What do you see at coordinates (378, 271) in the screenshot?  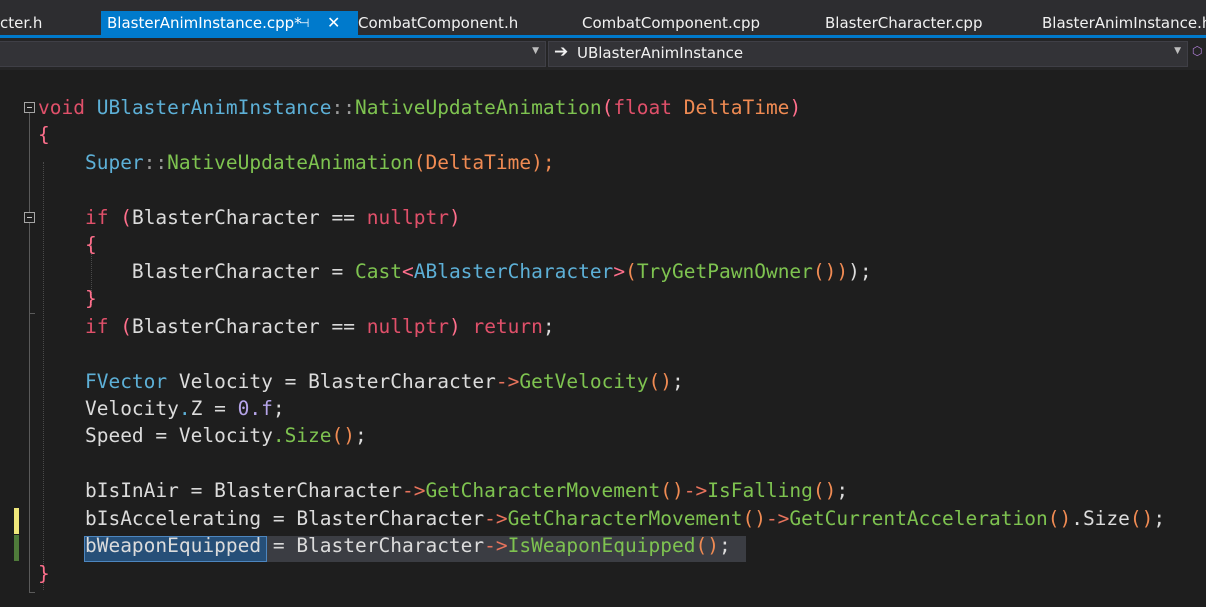 I see `function-token: Cast` at bounding box center [378, 271].